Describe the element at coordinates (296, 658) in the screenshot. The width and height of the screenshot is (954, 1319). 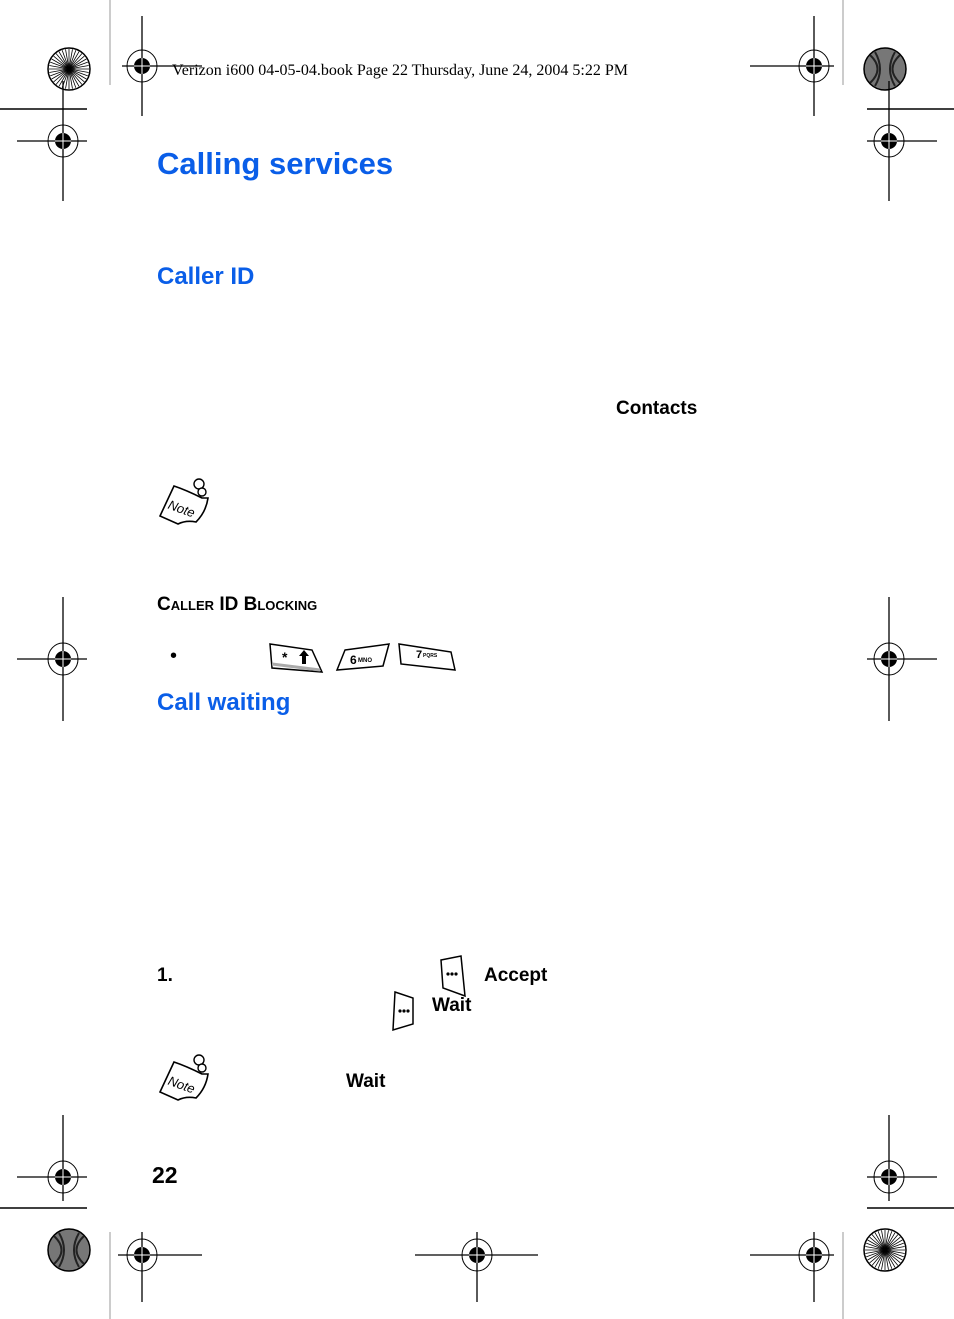
I see `star-shift-key-icon: *` at that location.